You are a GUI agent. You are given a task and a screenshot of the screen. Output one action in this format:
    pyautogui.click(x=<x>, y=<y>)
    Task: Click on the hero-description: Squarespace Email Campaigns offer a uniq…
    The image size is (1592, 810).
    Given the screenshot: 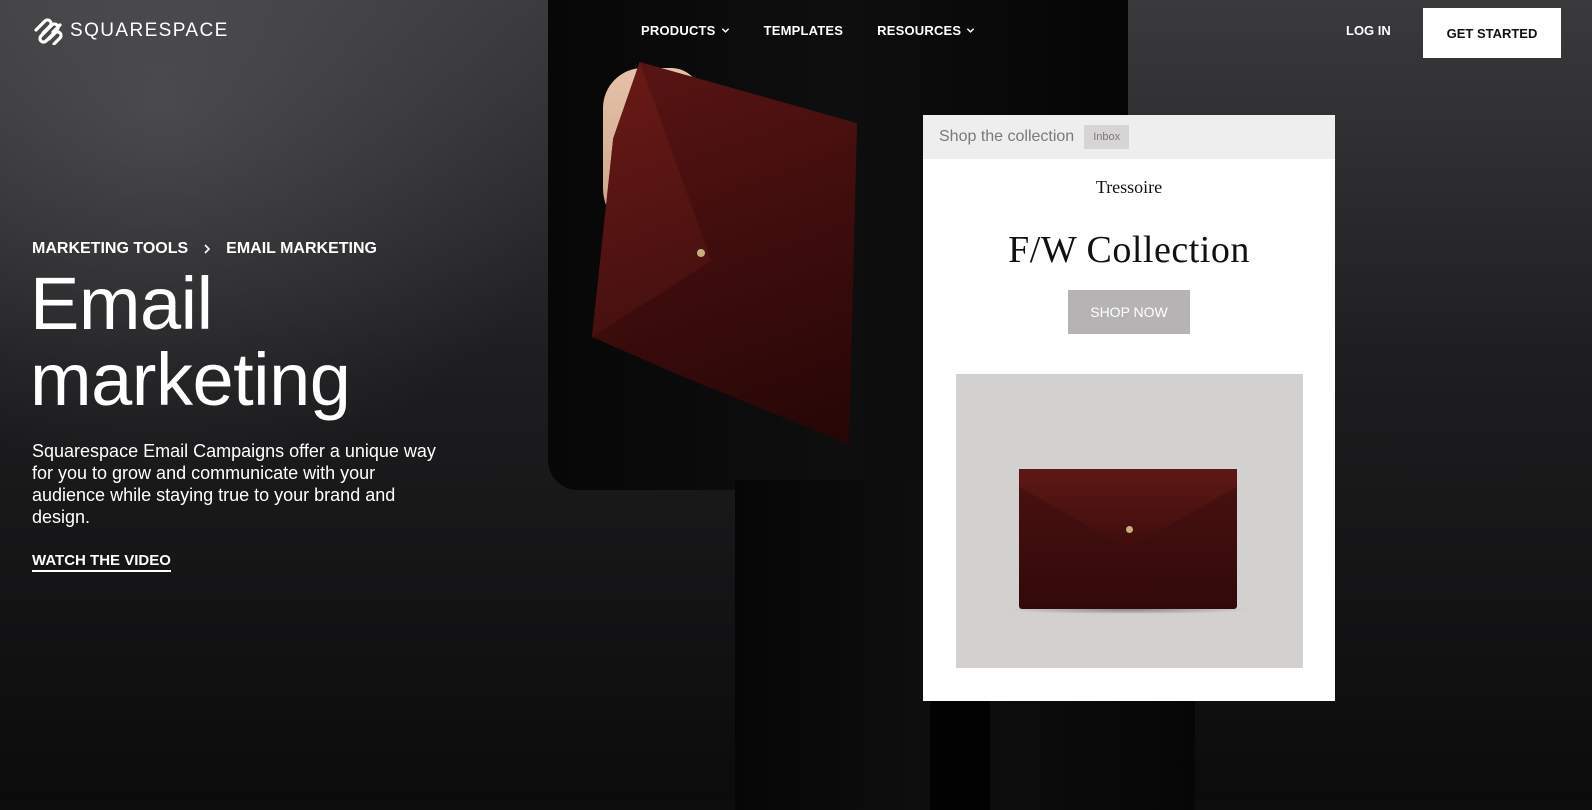 What is the action you would take?
    pyautogui.click(x=234, y=484)
    